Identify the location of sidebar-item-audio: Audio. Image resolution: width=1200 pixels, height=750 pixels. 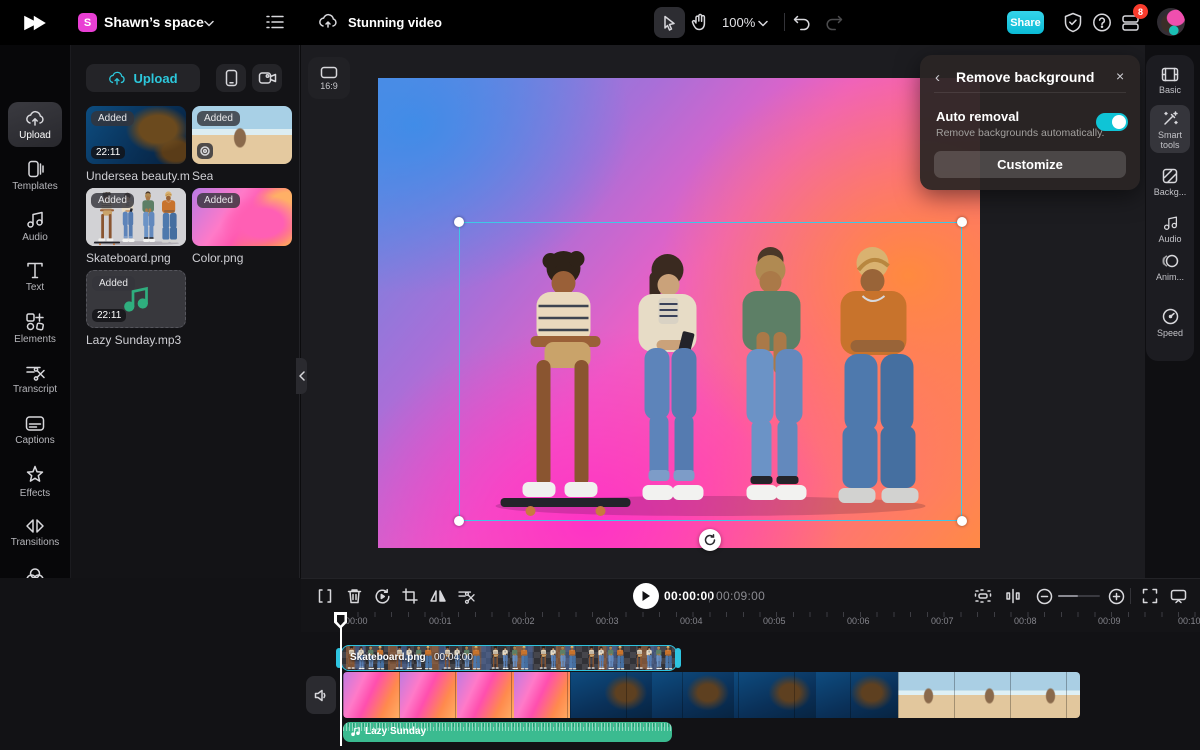
(35, 226).